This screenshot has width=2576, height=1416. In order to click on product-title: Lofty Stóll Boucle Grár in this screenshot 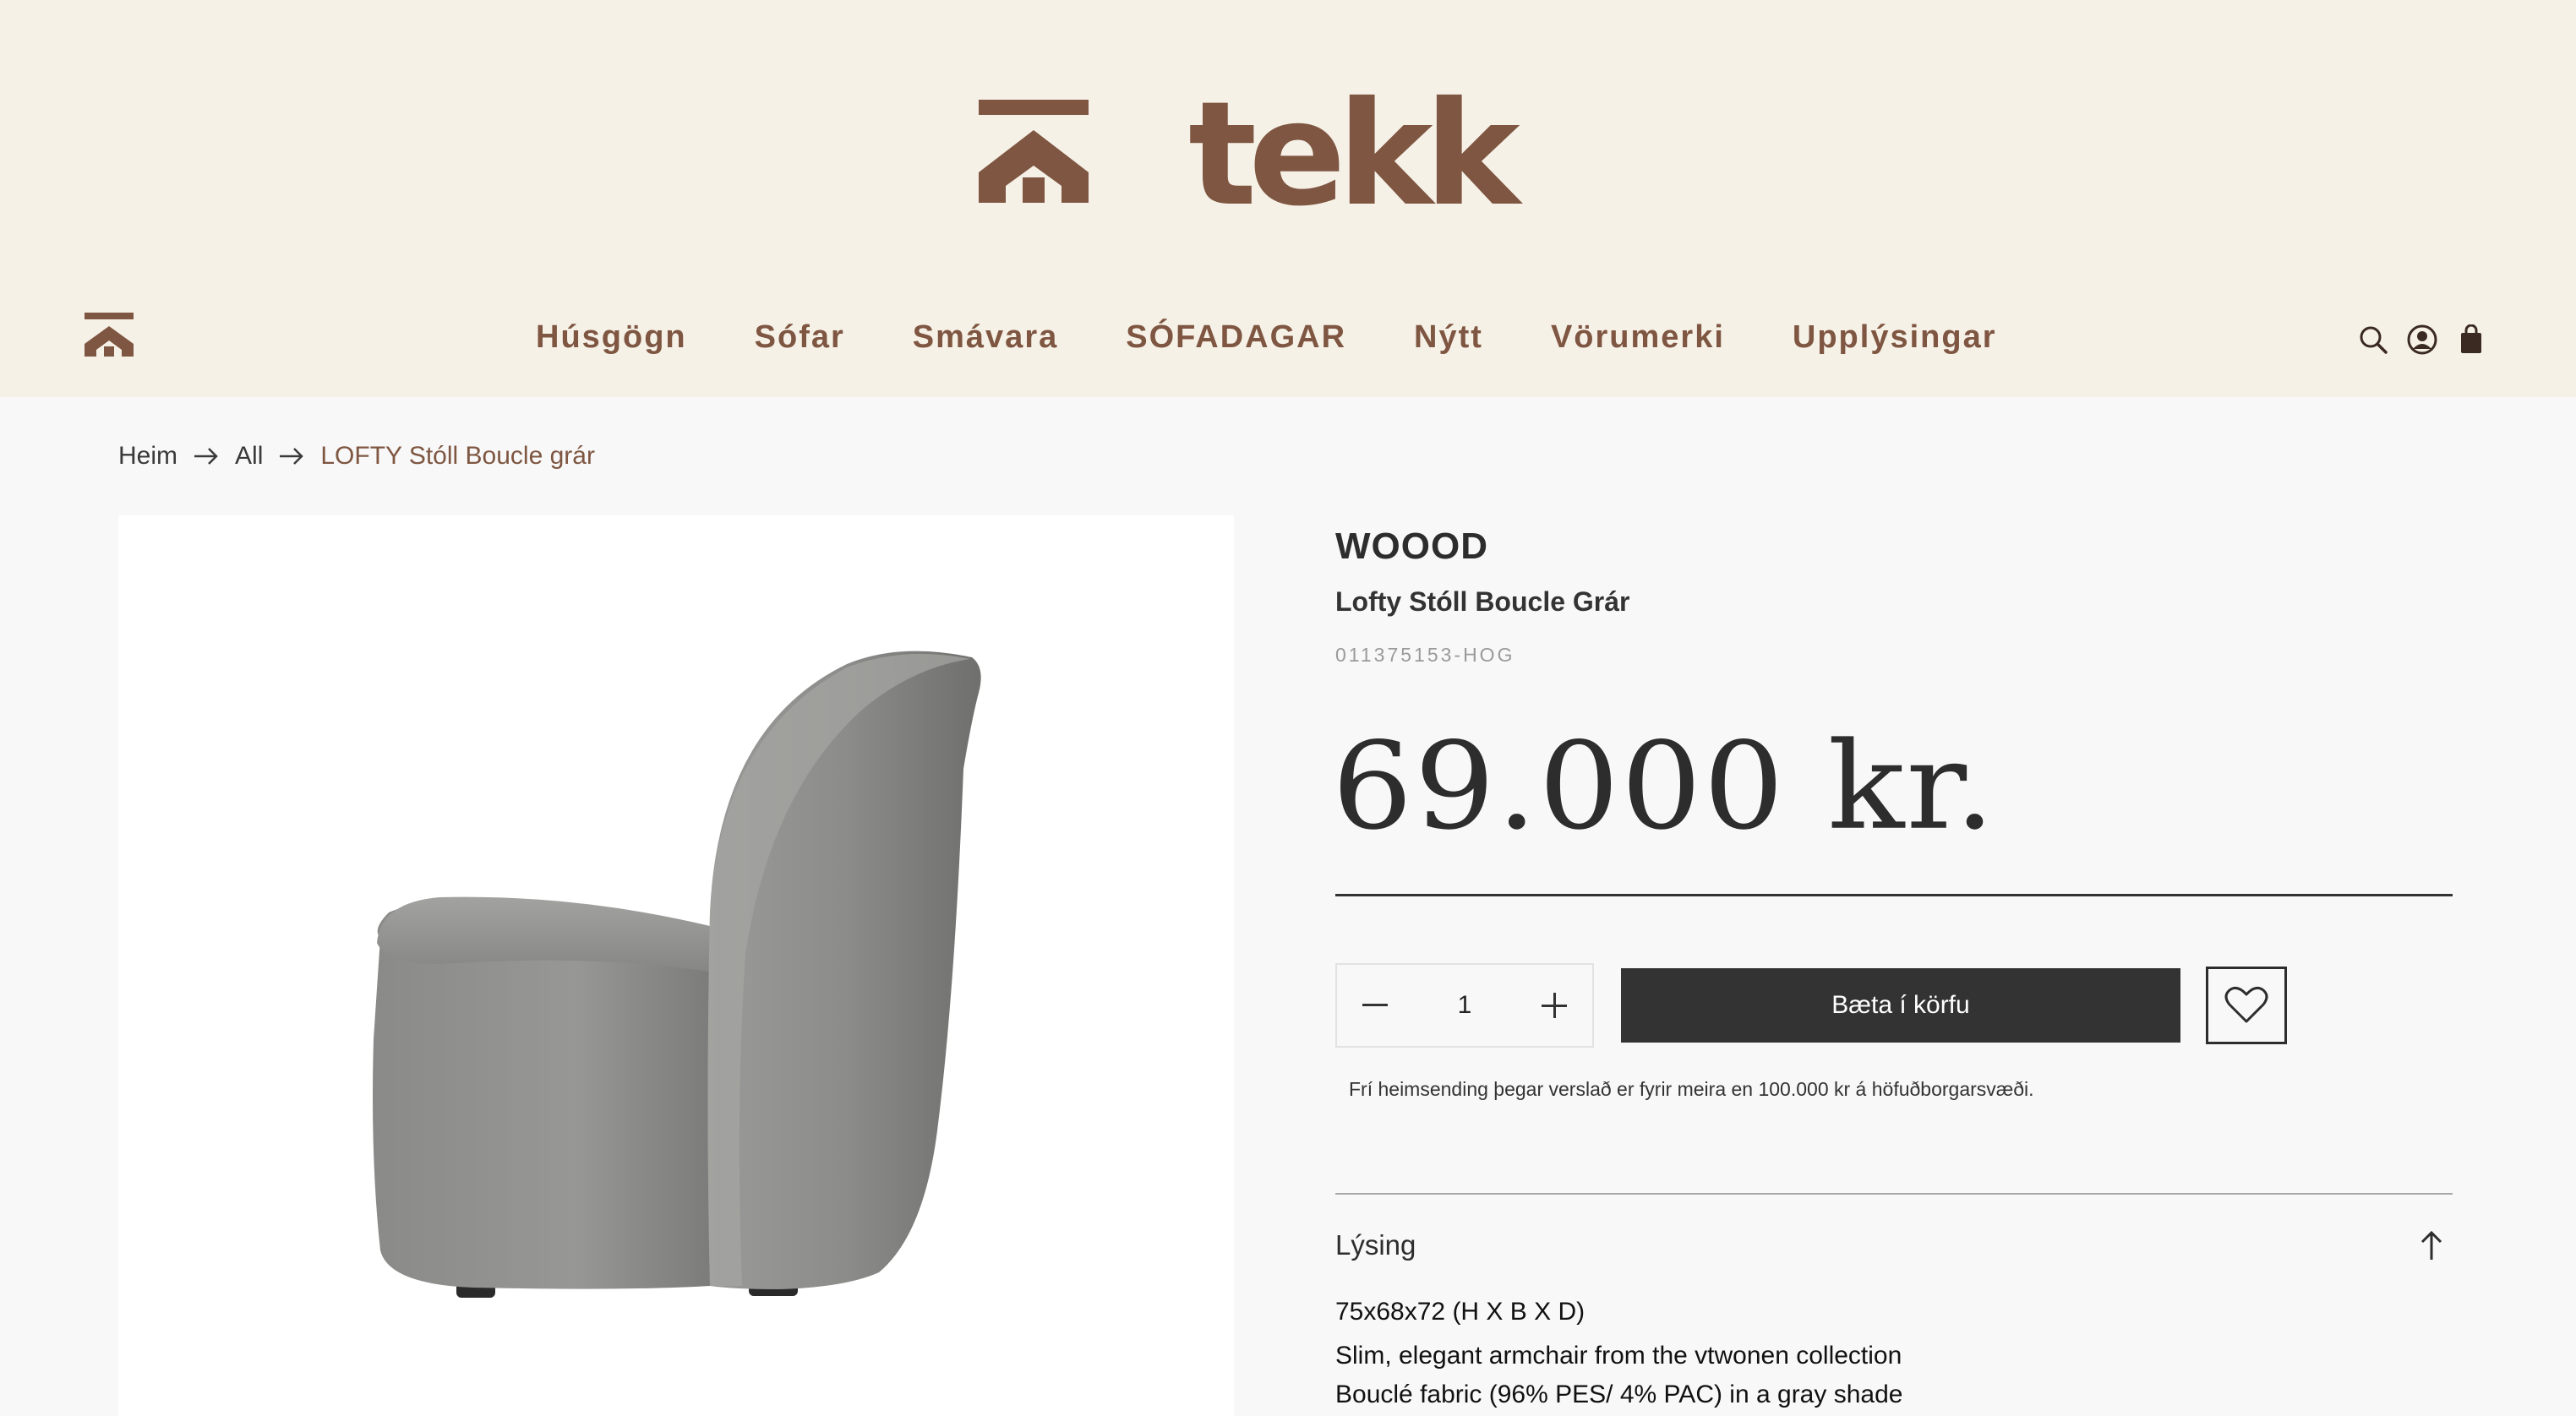, I will do `click(1482, 601)`.